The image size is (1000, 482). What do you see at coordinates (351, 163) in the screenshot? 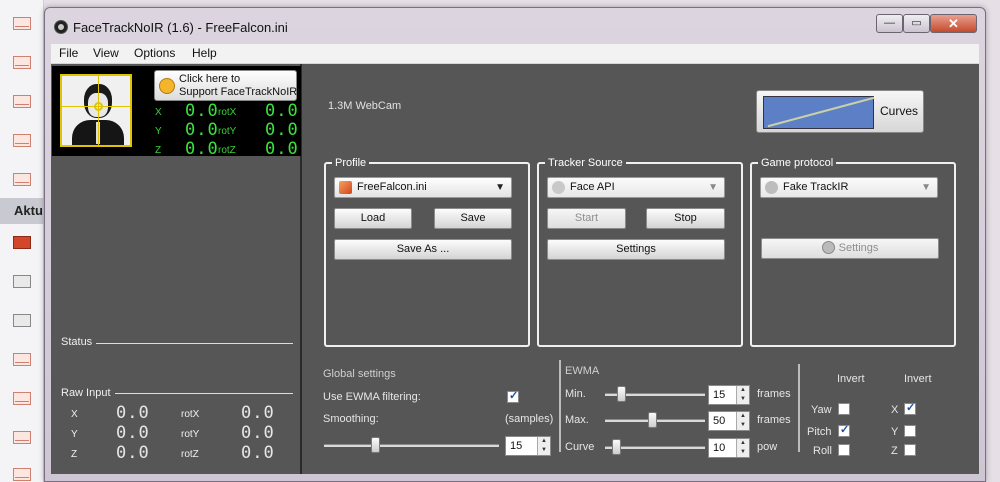
I see `profile-title: Profile` at bounding box center [351, 163].